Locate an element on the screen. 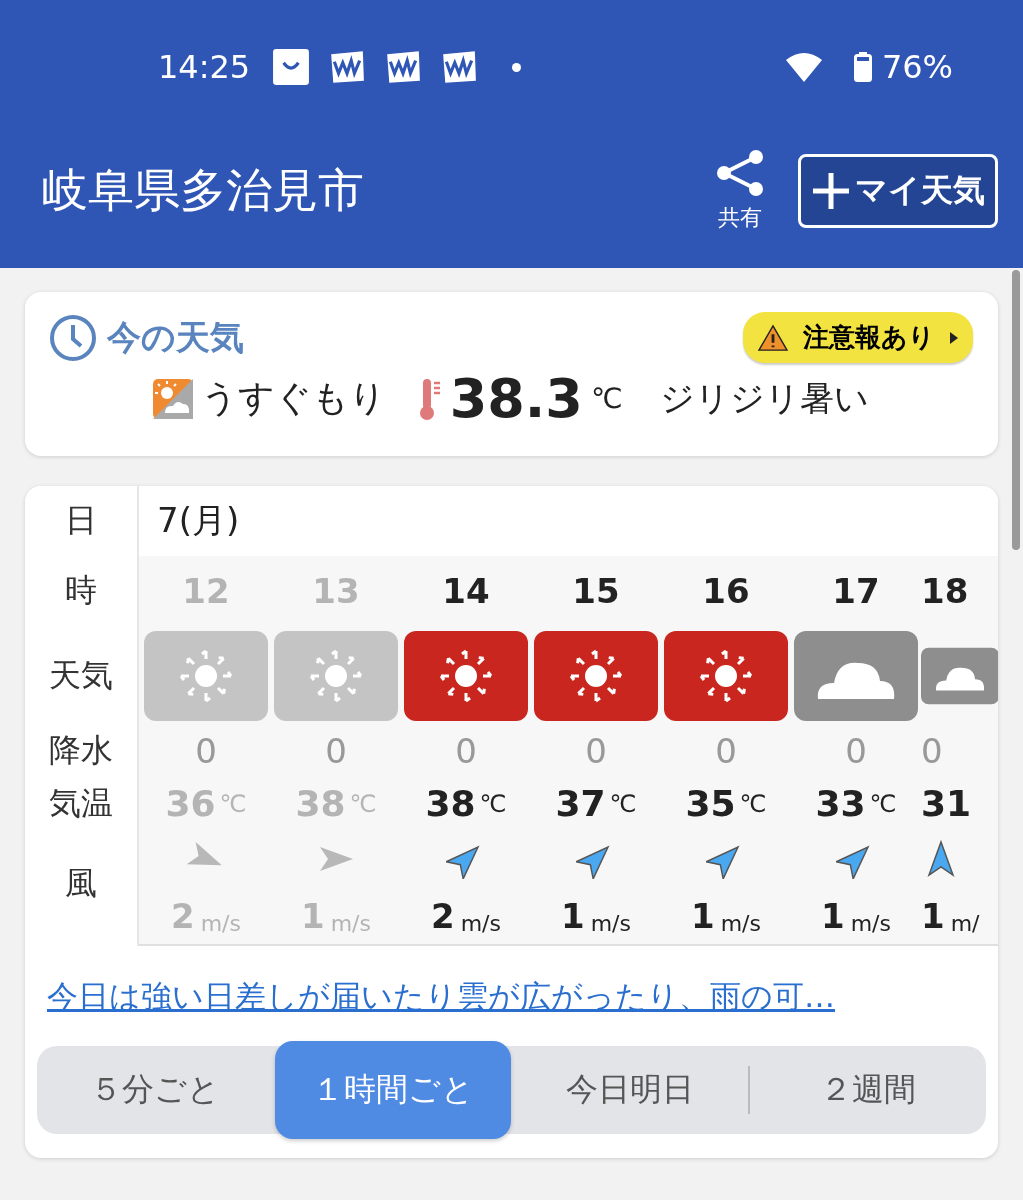 The image size is (1023, 1200). battery-icon is located at coordinates (862, 67).